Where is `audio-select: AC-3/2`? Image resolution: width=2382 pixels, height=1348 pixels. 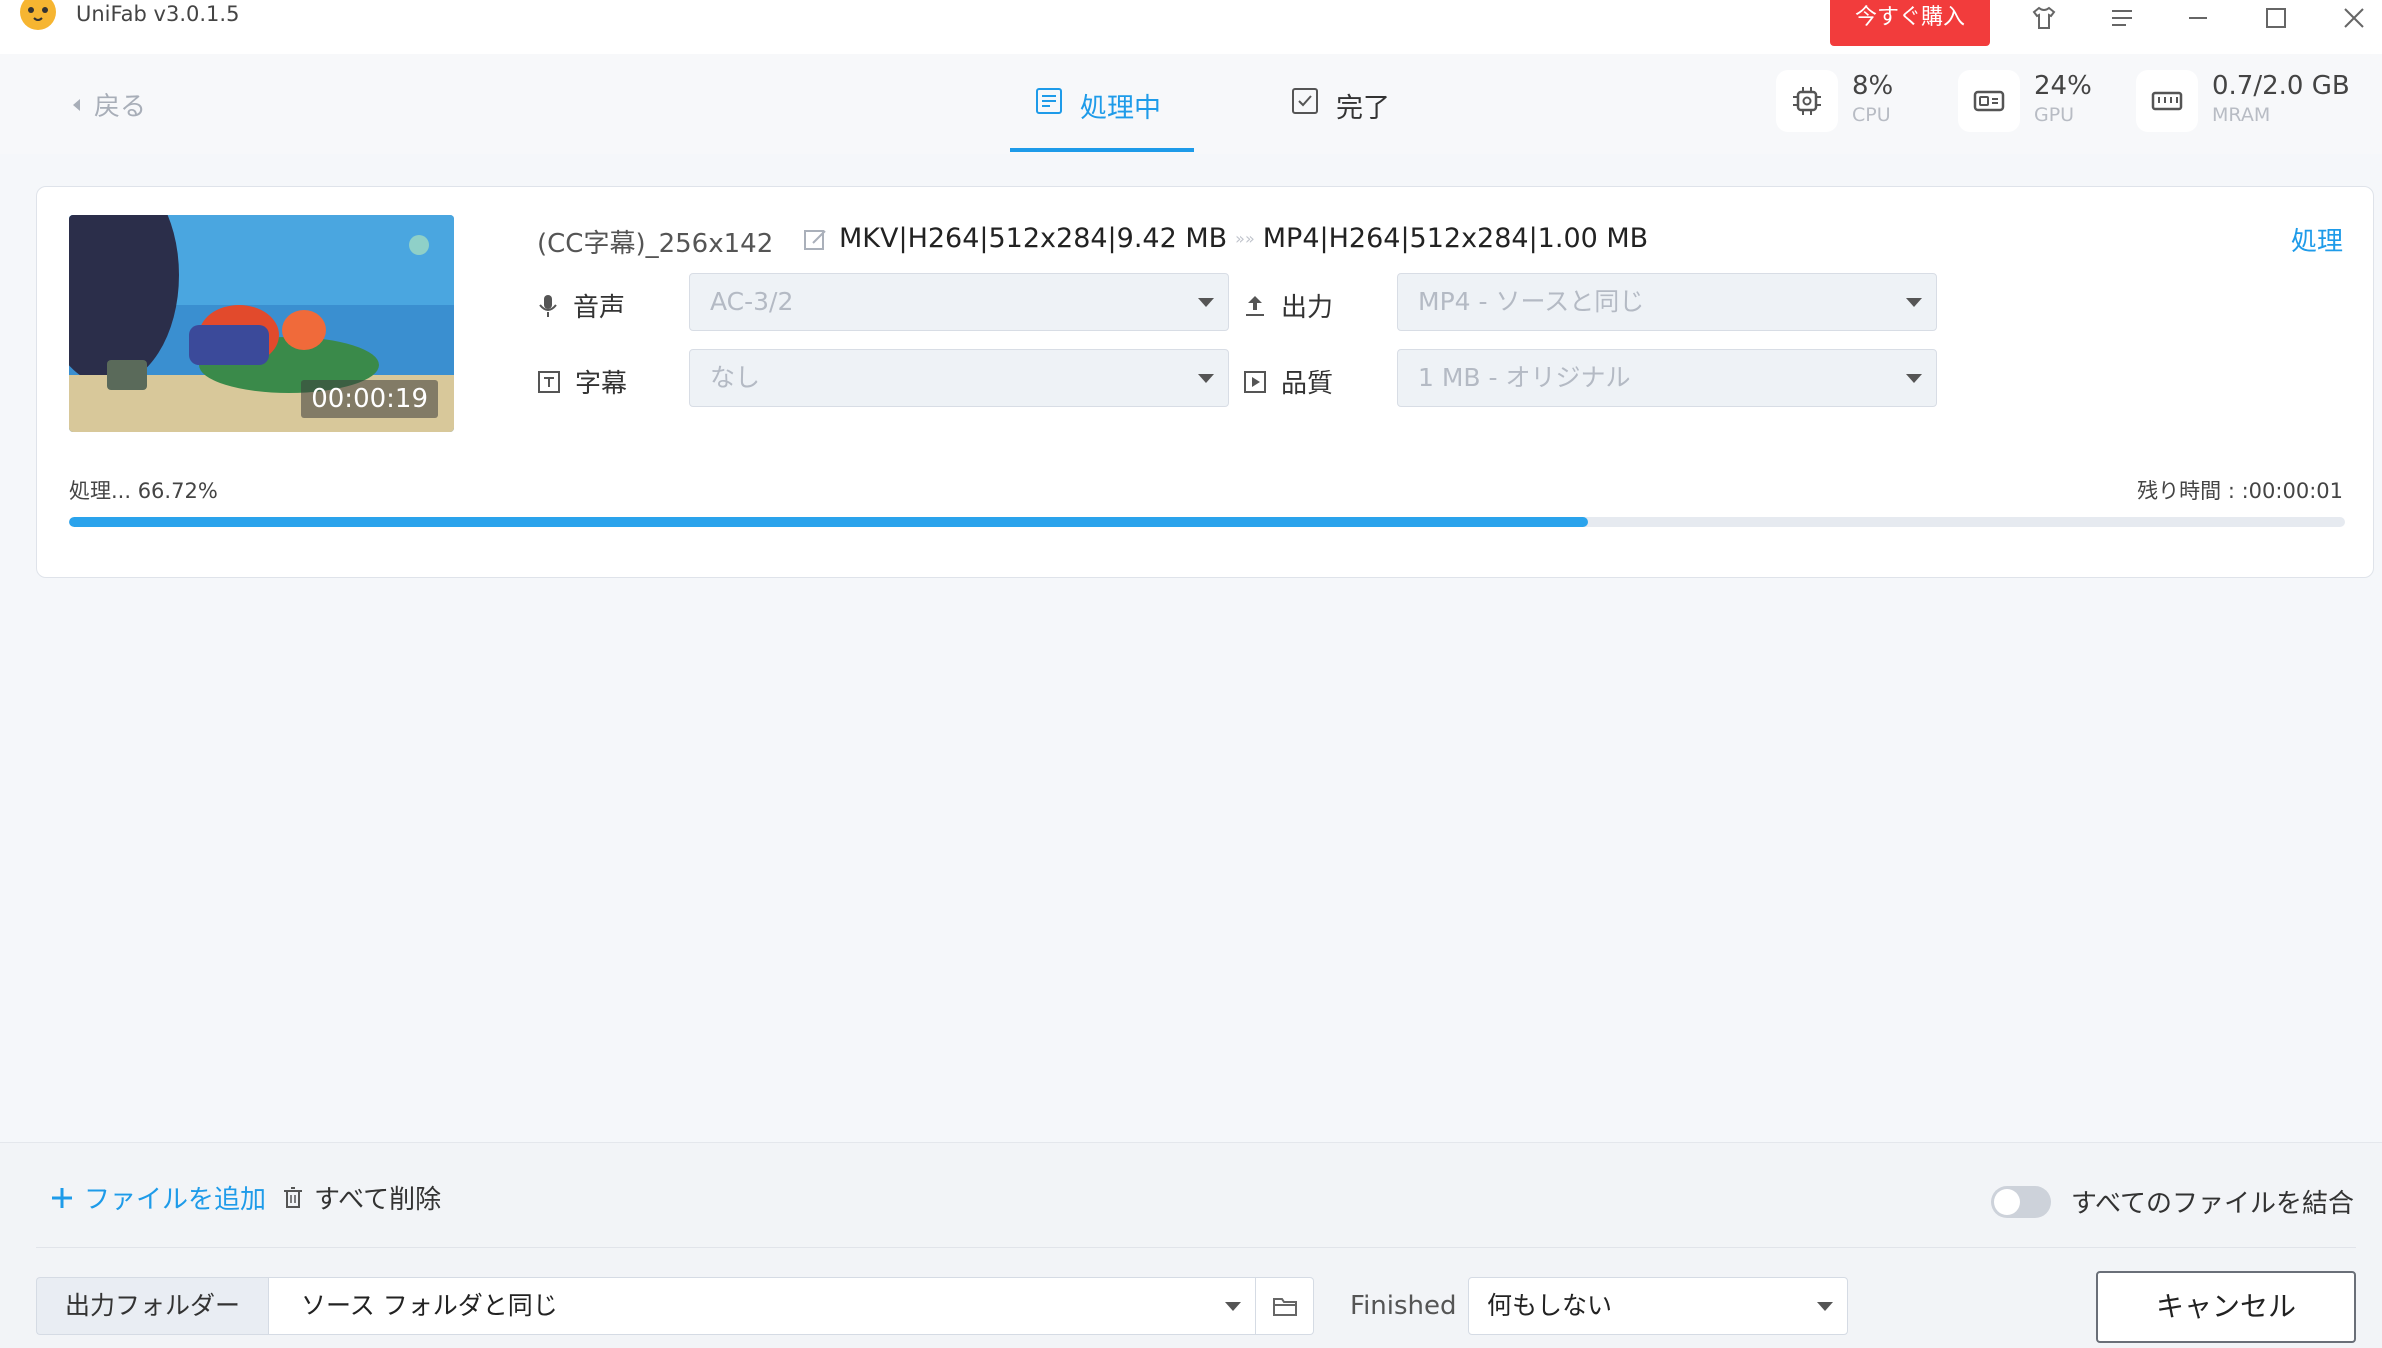
audio-select: AC-3/2 is located at coordinates (959, 302).